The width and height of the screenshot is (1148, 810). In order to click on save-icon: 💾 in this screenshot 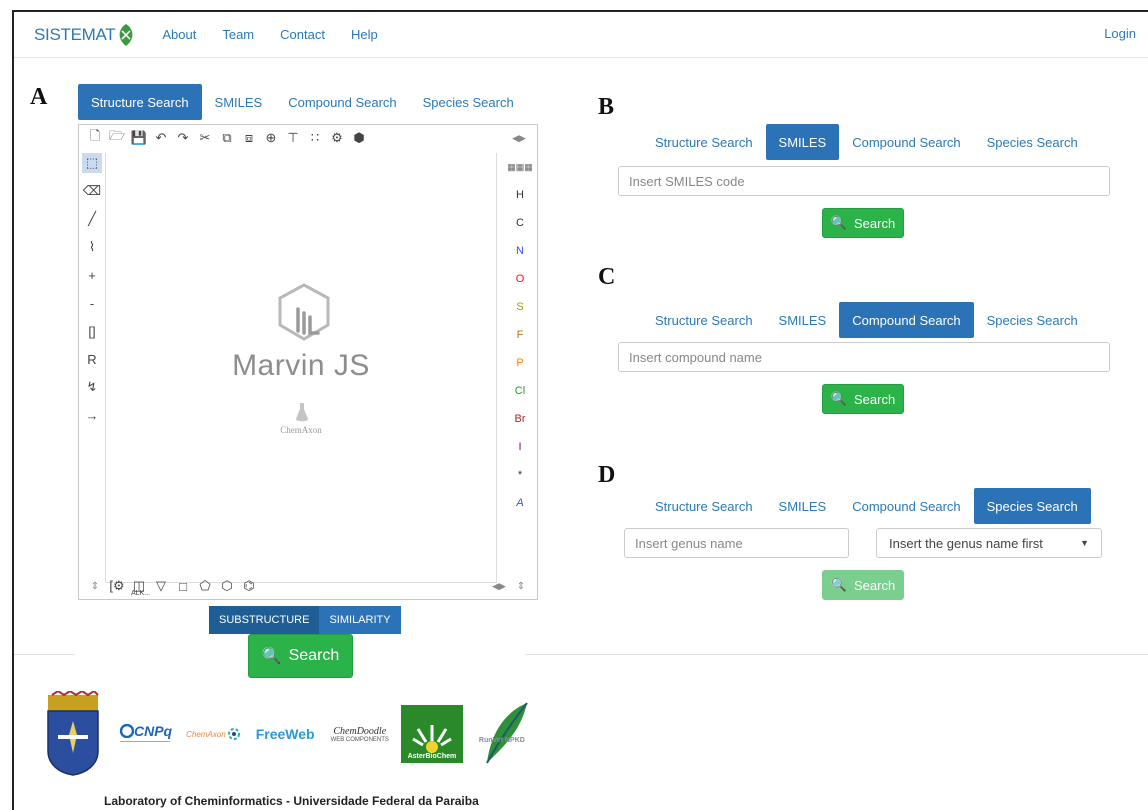, I will do `click(139, 138)`.